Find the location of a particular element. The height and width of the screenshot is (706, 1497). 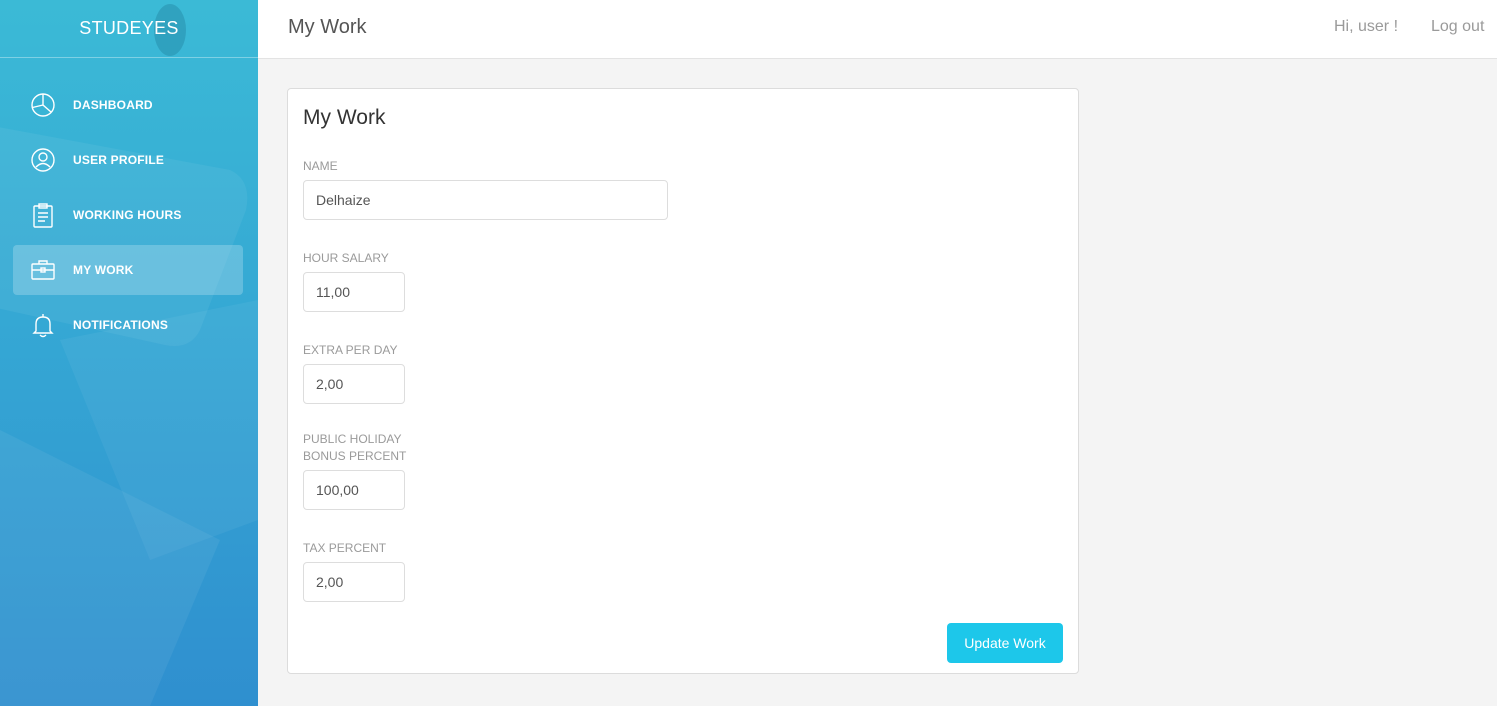

briefcase-icon is located at coordinates (43, 270).